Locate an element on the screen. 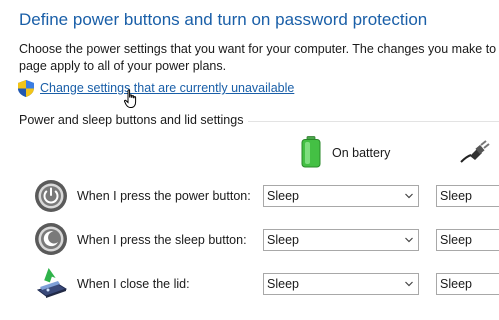  uac-shield-icon is located at coordinates (26, 88).